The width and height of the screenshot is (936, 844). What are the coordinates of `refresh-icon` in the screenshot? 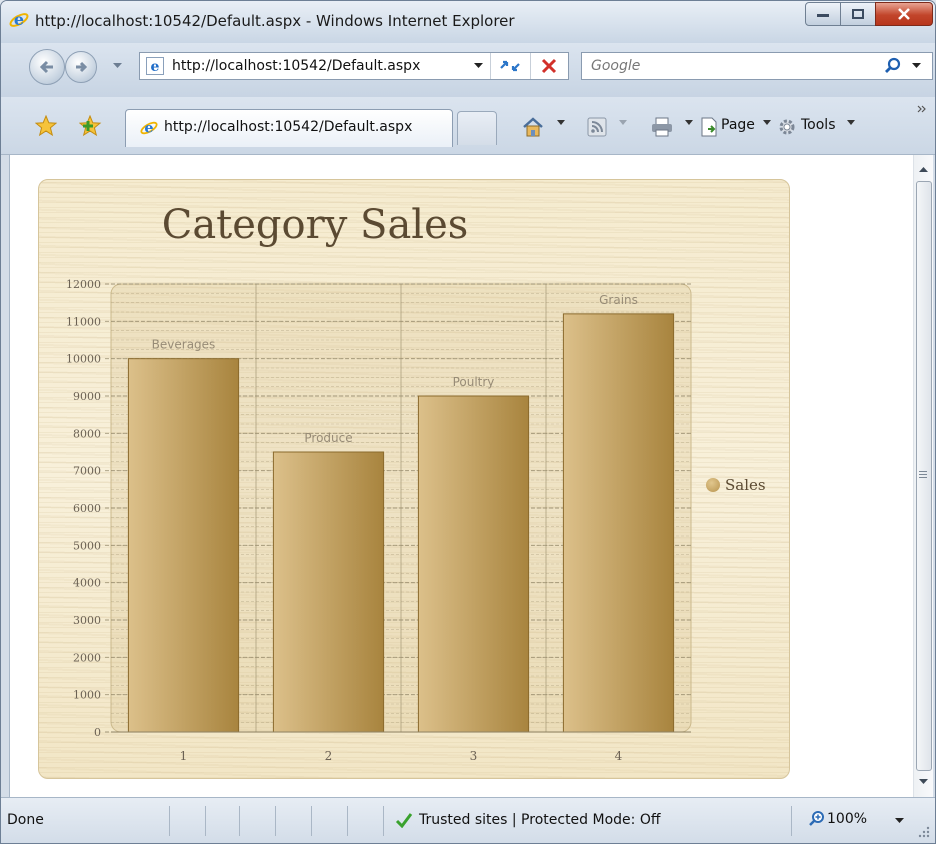 It's located at (510, 66).